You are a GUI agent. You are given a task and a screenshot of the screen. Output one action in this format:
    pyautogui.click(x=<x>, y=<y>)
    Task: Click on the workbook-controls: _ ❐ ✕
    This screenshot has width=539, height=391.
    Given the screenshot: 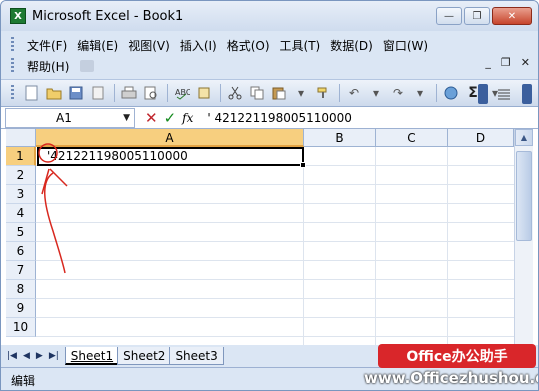 What is the action you would take?
    pyautogui.click(x=507, y=62)
    